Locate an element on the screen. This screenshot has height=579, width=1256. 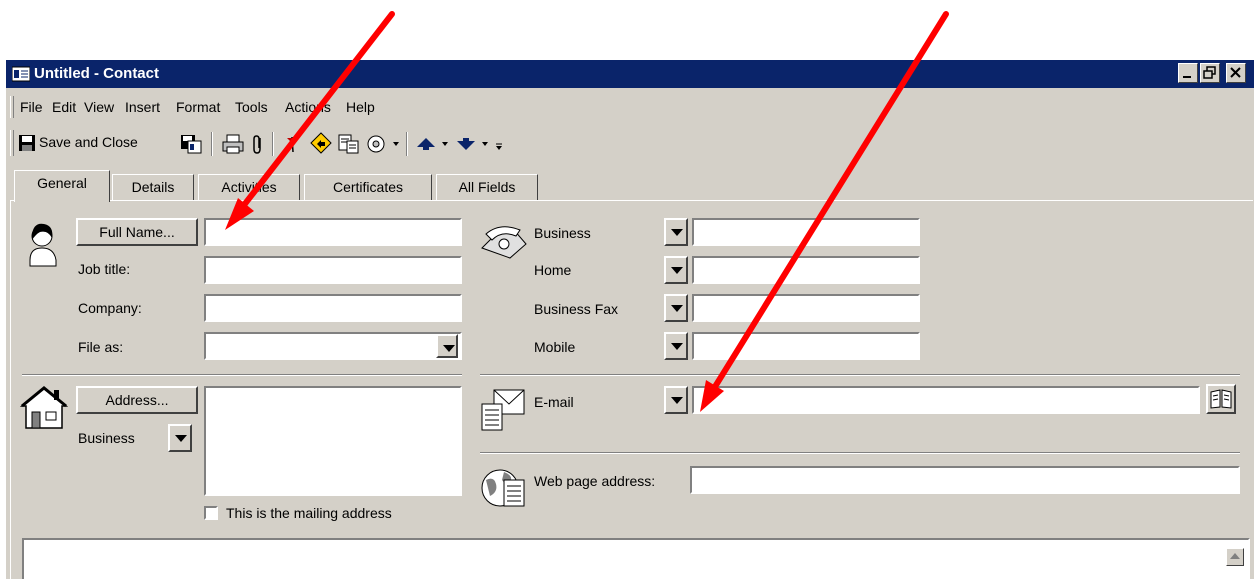
address-book-button is located at coordinates (1221, 399).